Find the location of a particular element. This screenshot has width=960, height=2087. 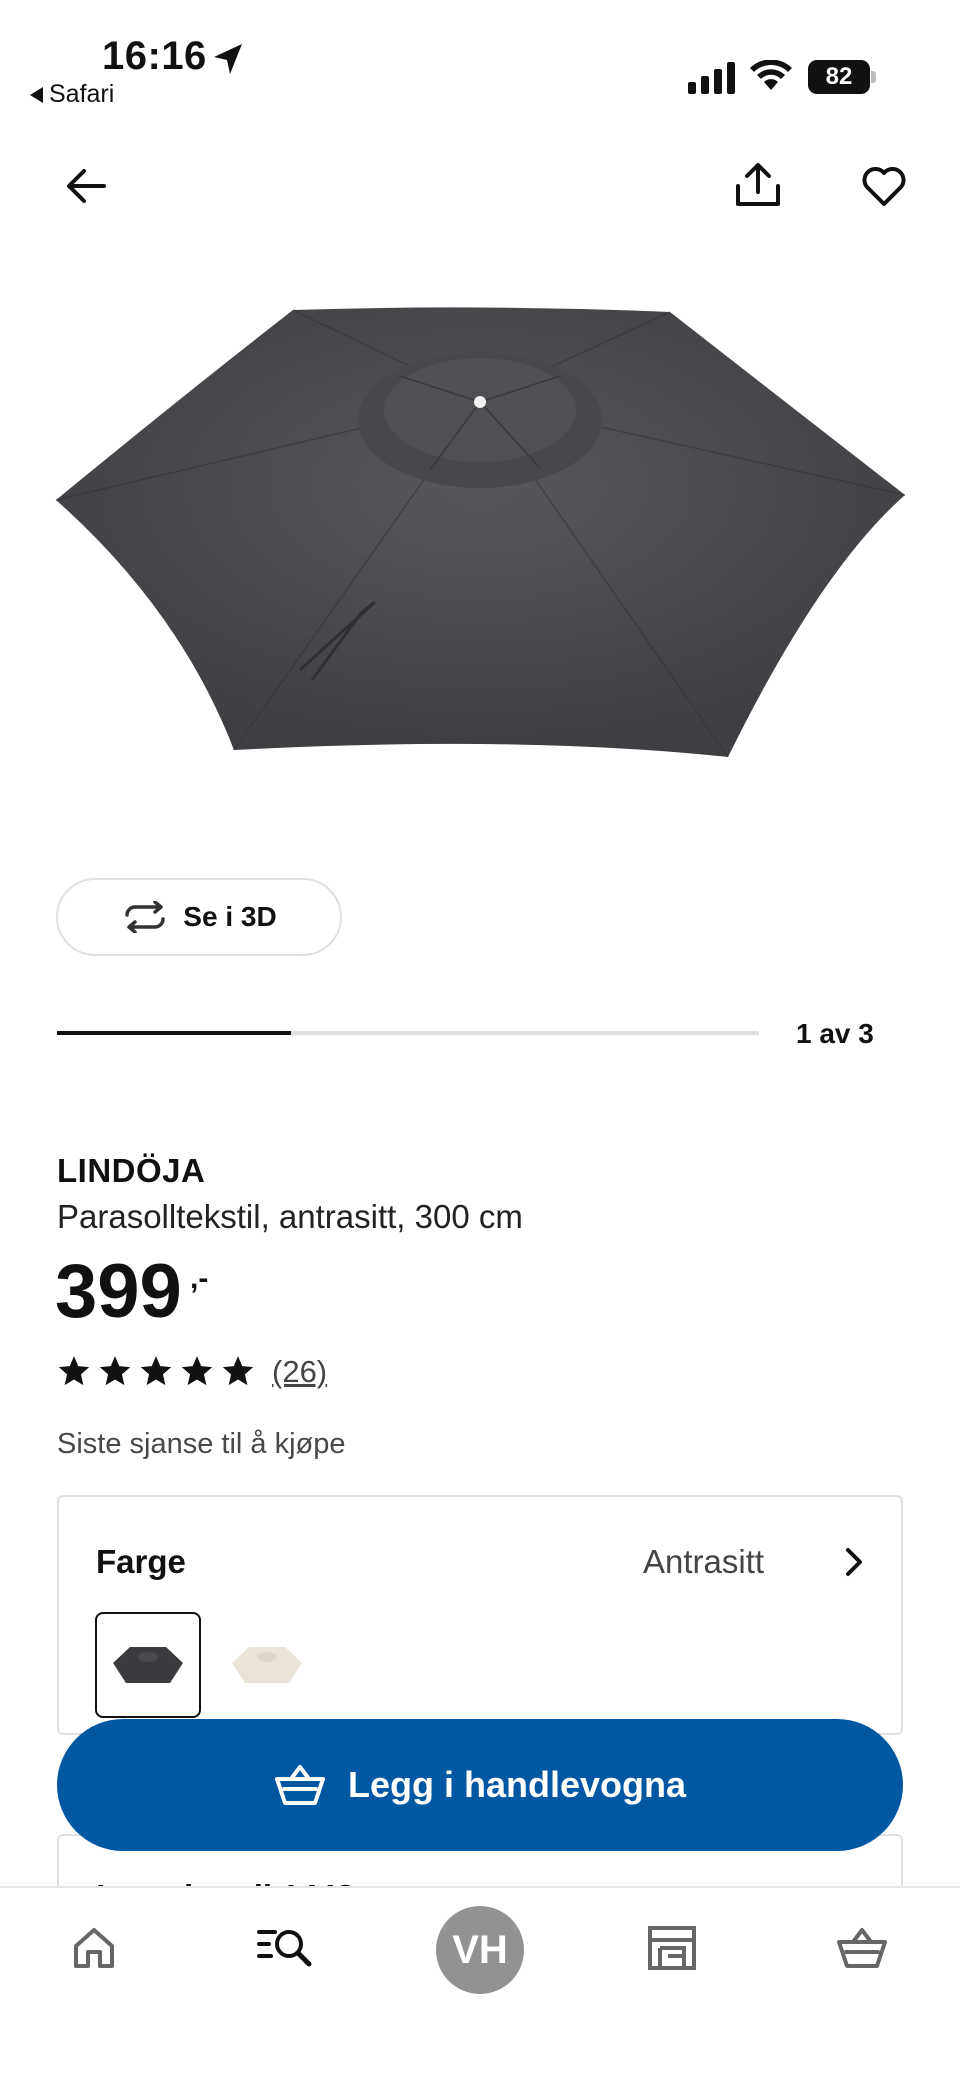

cart-icon is located at coordinates (862, 1948).